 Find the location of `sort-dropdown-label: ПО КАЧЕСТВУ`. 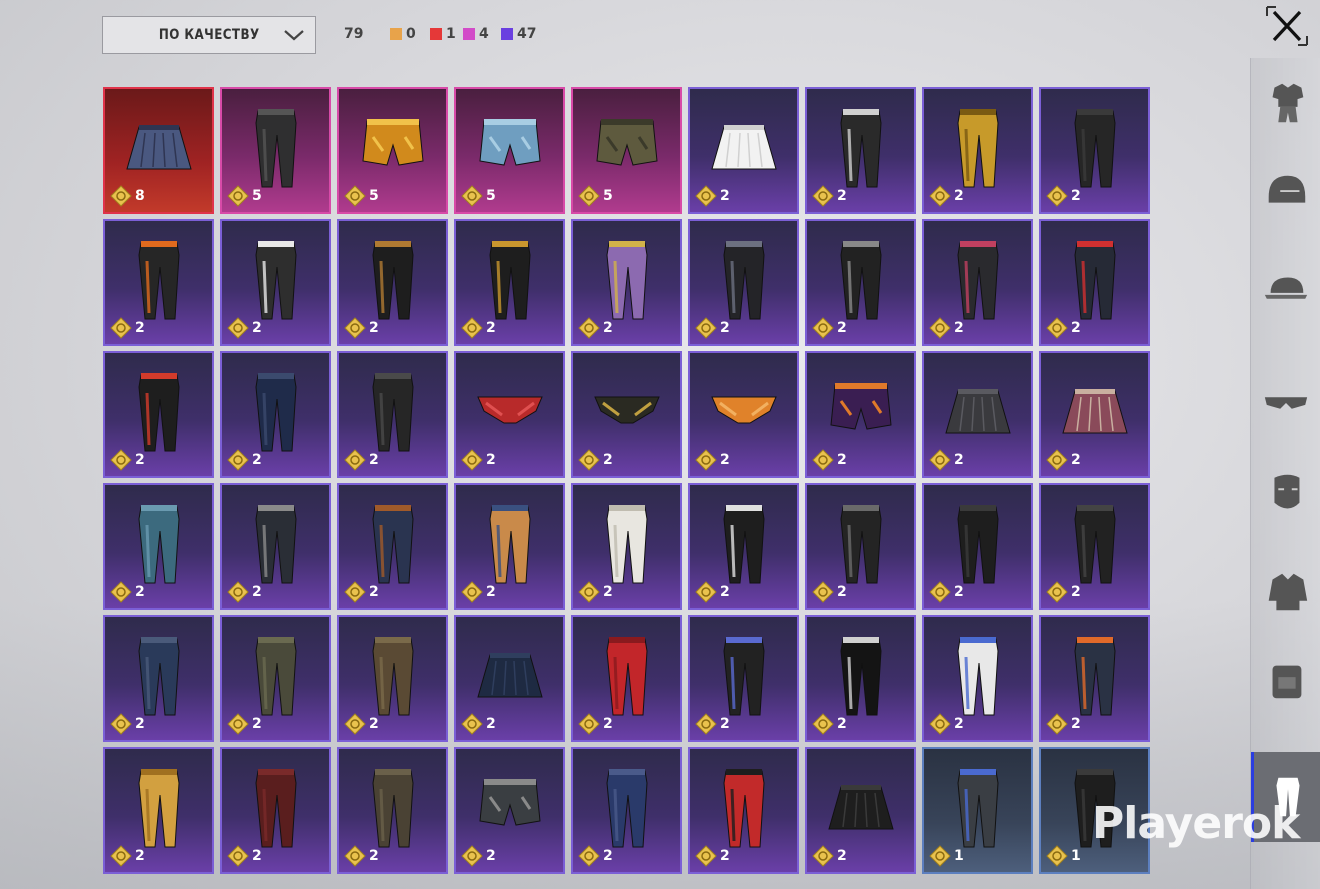

sort-dropdown-label: ПО КАЧЕСТВУ is located at coordinates (209, 35).